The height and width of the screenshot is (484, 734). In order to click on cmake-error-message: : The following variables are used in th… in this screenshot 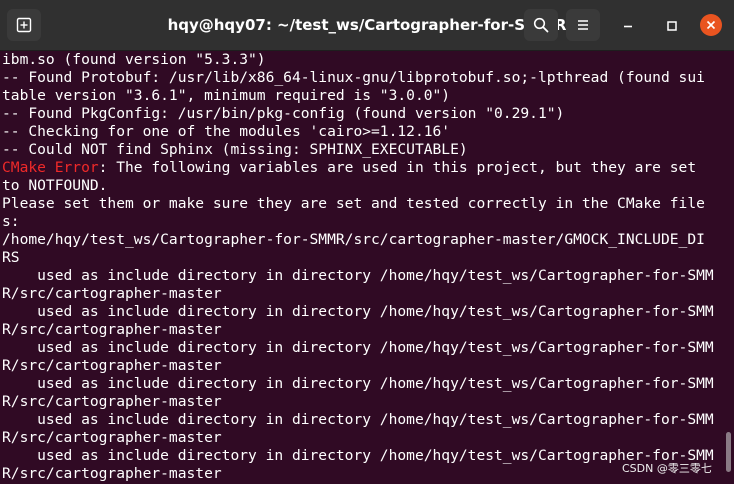, I will do `click(397, 167)`.